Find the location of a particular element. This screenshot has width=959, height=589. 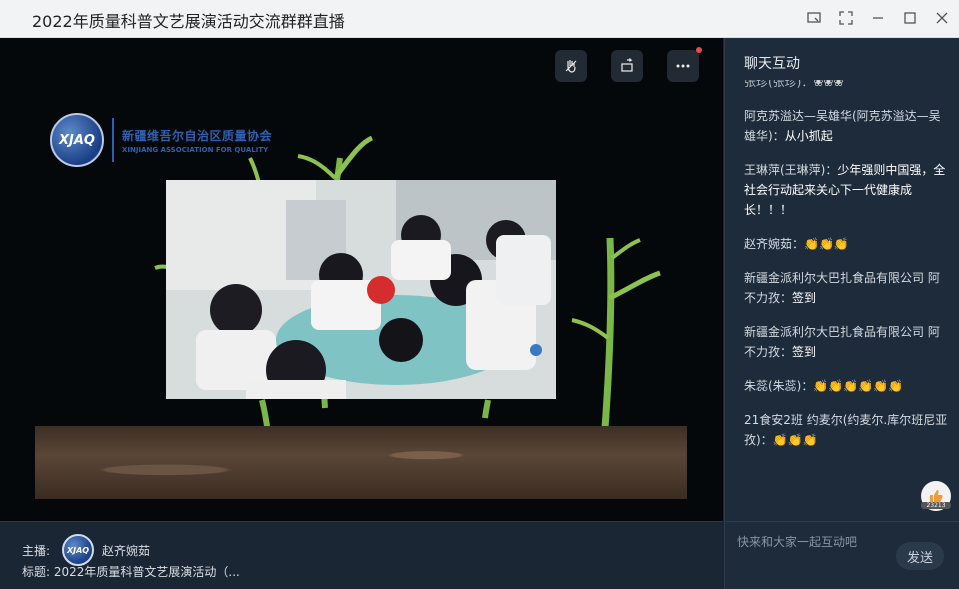

chat-message: 朱蕊(朱蕊)：👏👏👏👏👏👏 is located at coordinates (846, 386).